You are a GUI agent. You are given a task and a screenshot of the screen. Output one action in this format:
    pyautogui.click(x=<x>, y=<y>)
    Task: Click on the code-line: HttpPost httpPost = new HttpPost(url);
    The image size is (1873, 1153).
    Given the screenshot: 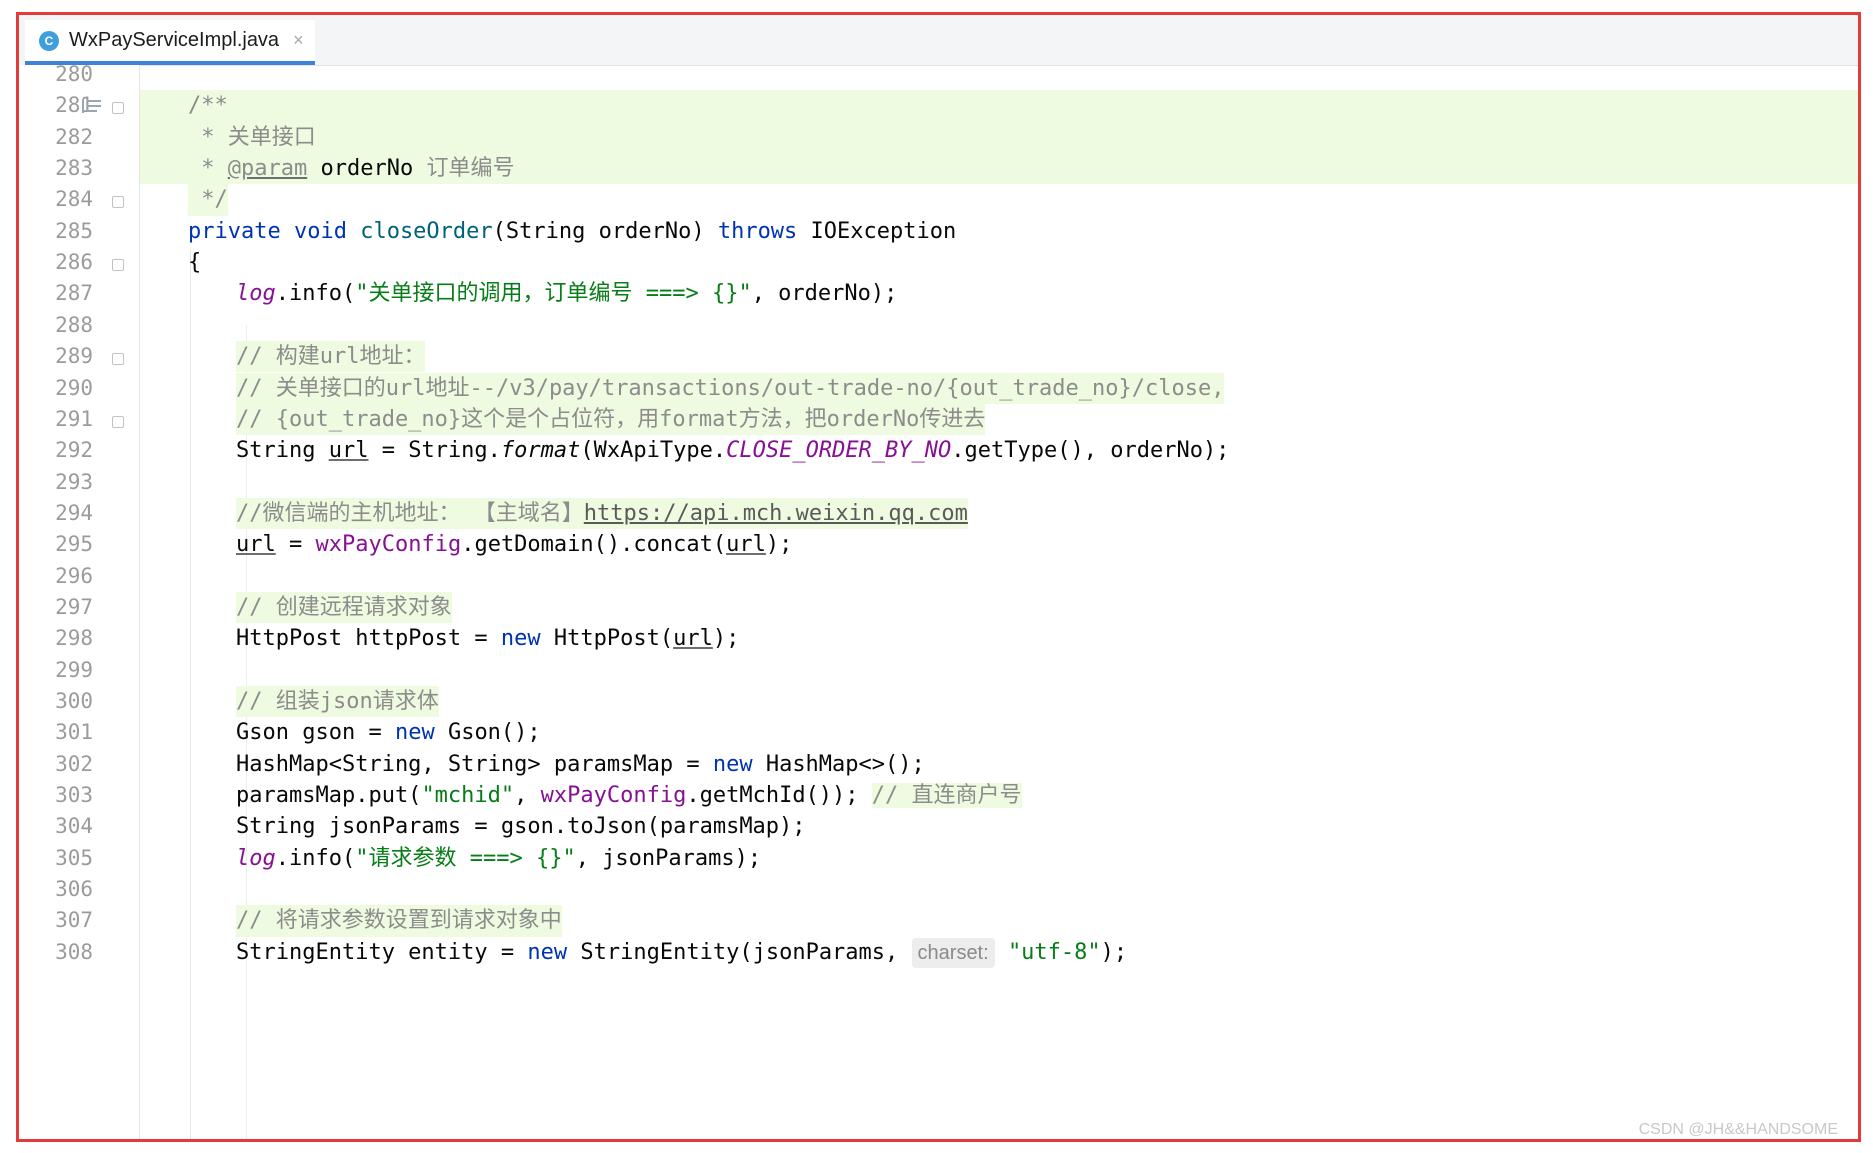 What is the action you would take?
    pyautogui.click(x=999, y=638)
    